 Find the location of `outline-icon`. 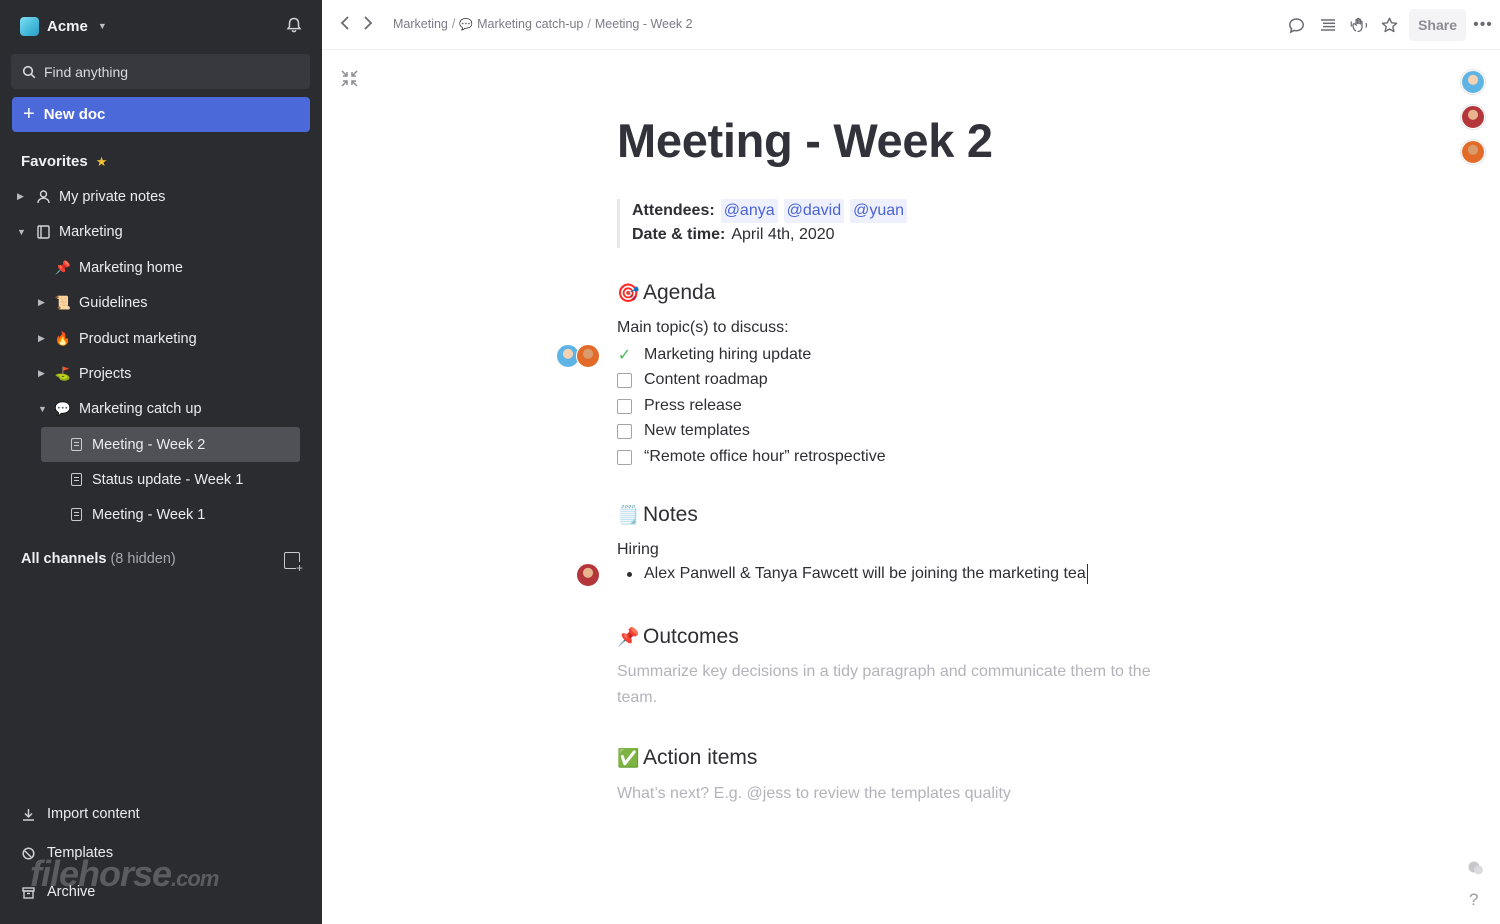

outline-icon is located at coordinates (1327, 25).